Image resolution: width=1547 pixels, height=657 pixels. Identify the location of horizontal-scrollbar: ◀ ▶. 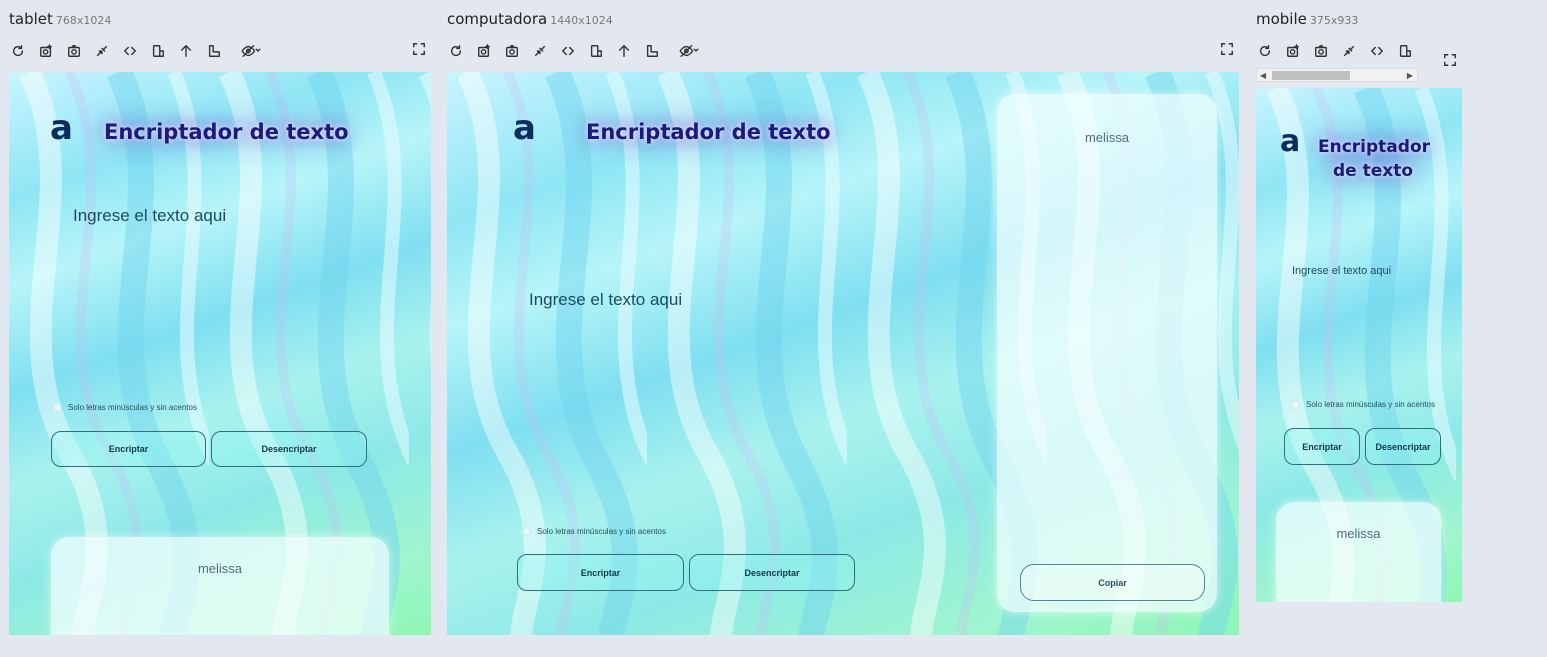
(1337, 75).